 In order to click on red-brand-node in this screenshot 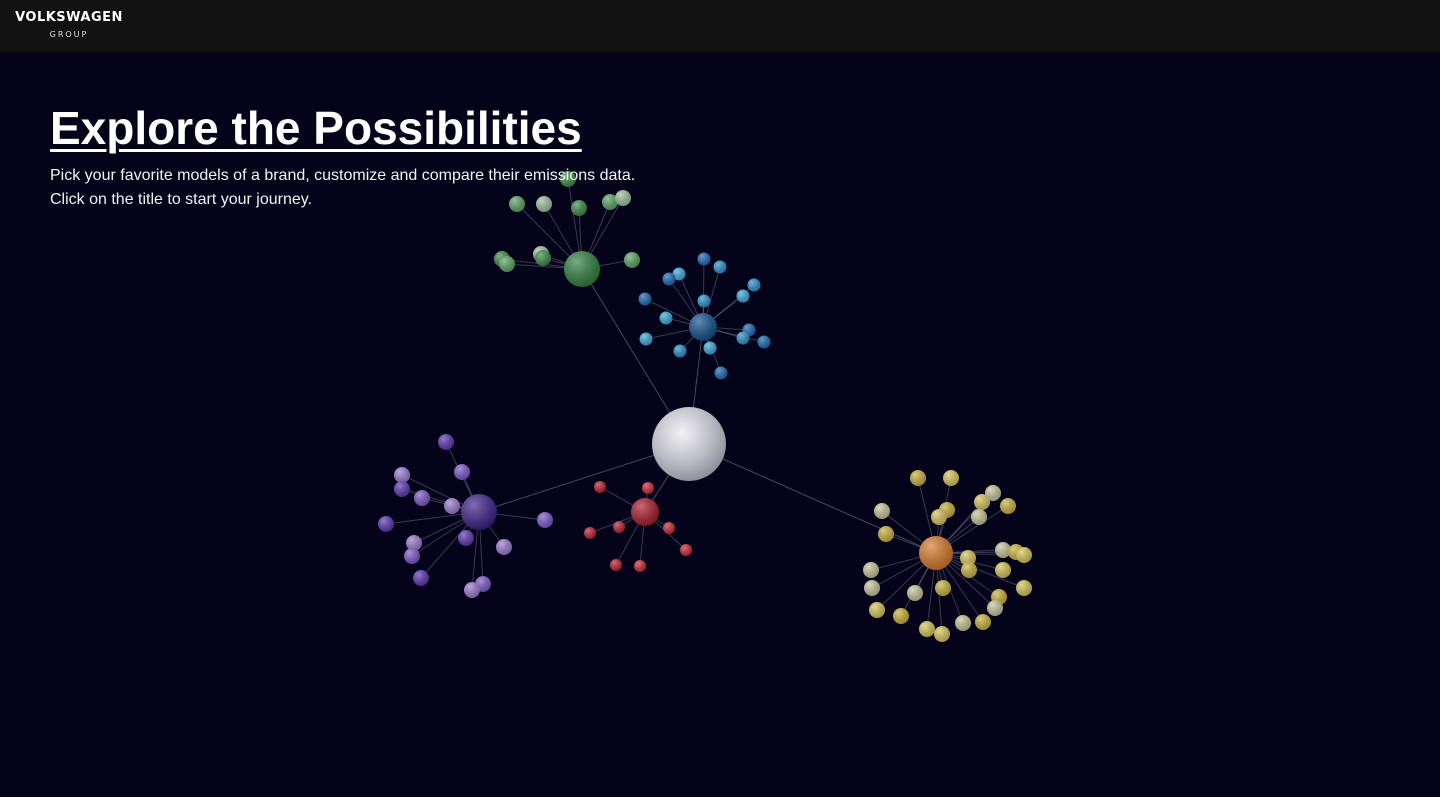, I will do `click(645, 512)`.